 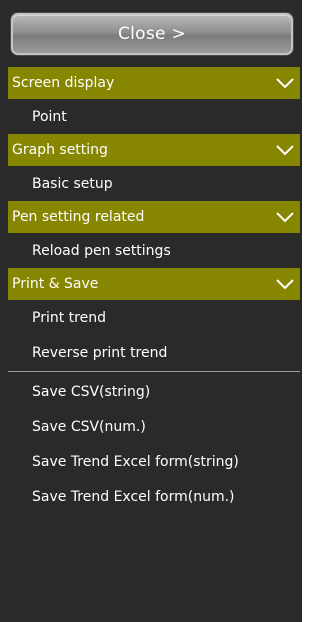 I want to click on menu-item-reload-pen-settings: Reload pen settings, so click(x=154, y=250).